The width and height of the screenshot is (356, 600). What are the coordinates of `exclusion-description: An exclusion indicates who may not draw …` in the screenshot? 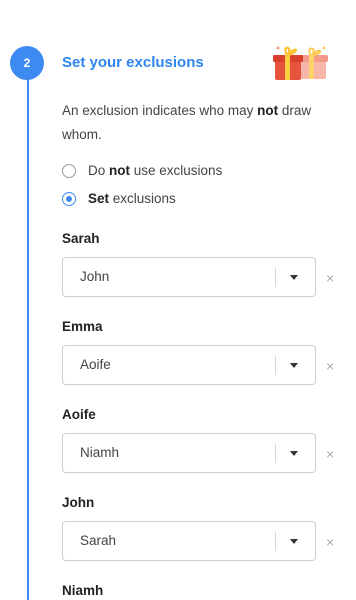 It's located at (187, 122).